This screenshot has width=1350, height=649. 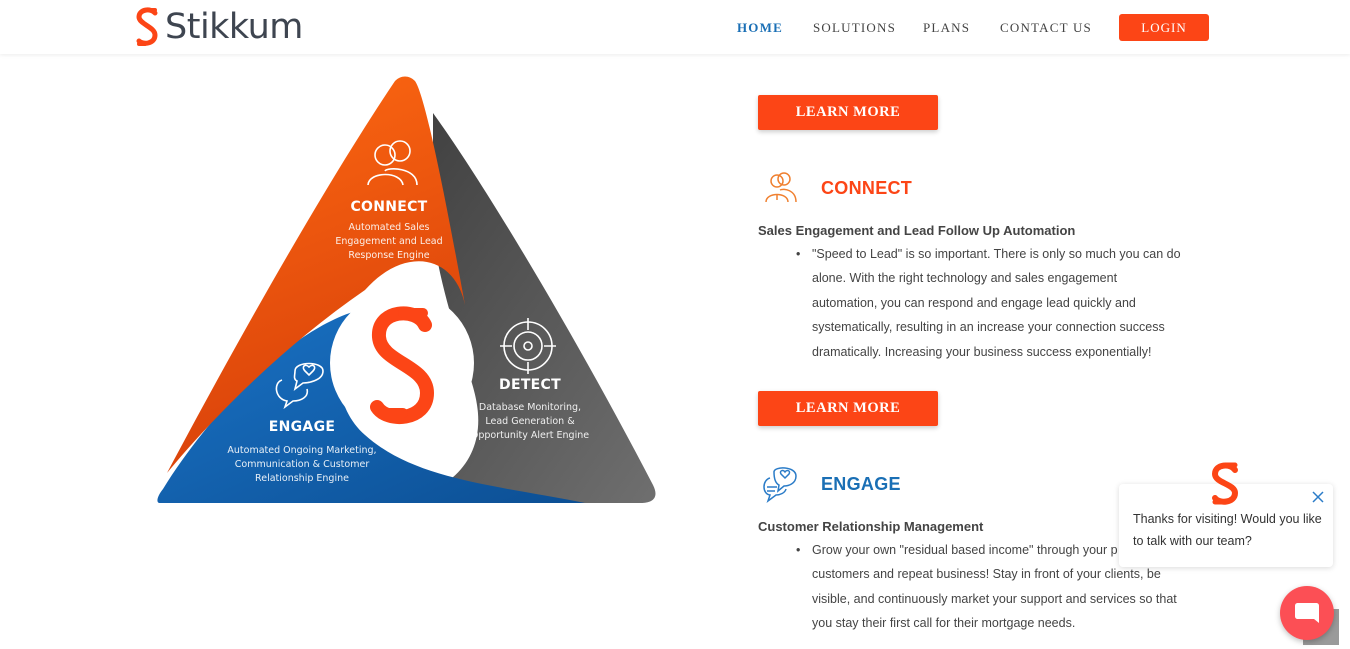 I want to click on site-logo: Stikkum, so click(x=218, y=27).